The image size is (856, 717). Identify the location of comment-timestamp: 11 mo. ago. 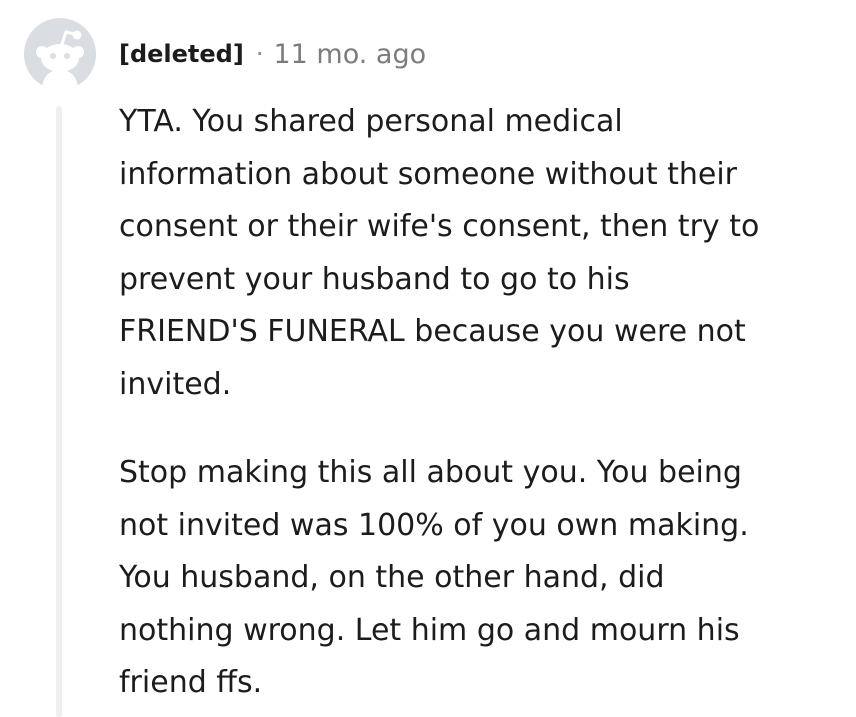
(349, 54).